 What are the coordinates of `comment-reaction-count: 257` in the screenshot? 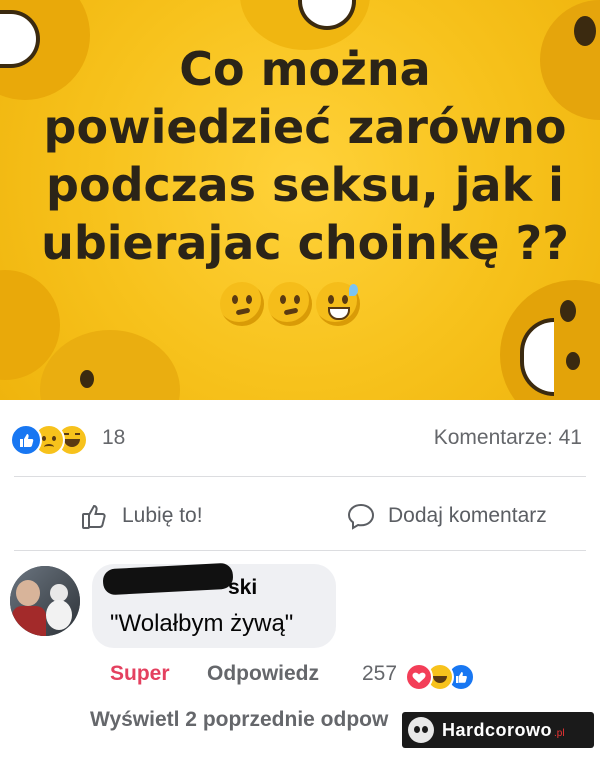 It's located at (379, 674).